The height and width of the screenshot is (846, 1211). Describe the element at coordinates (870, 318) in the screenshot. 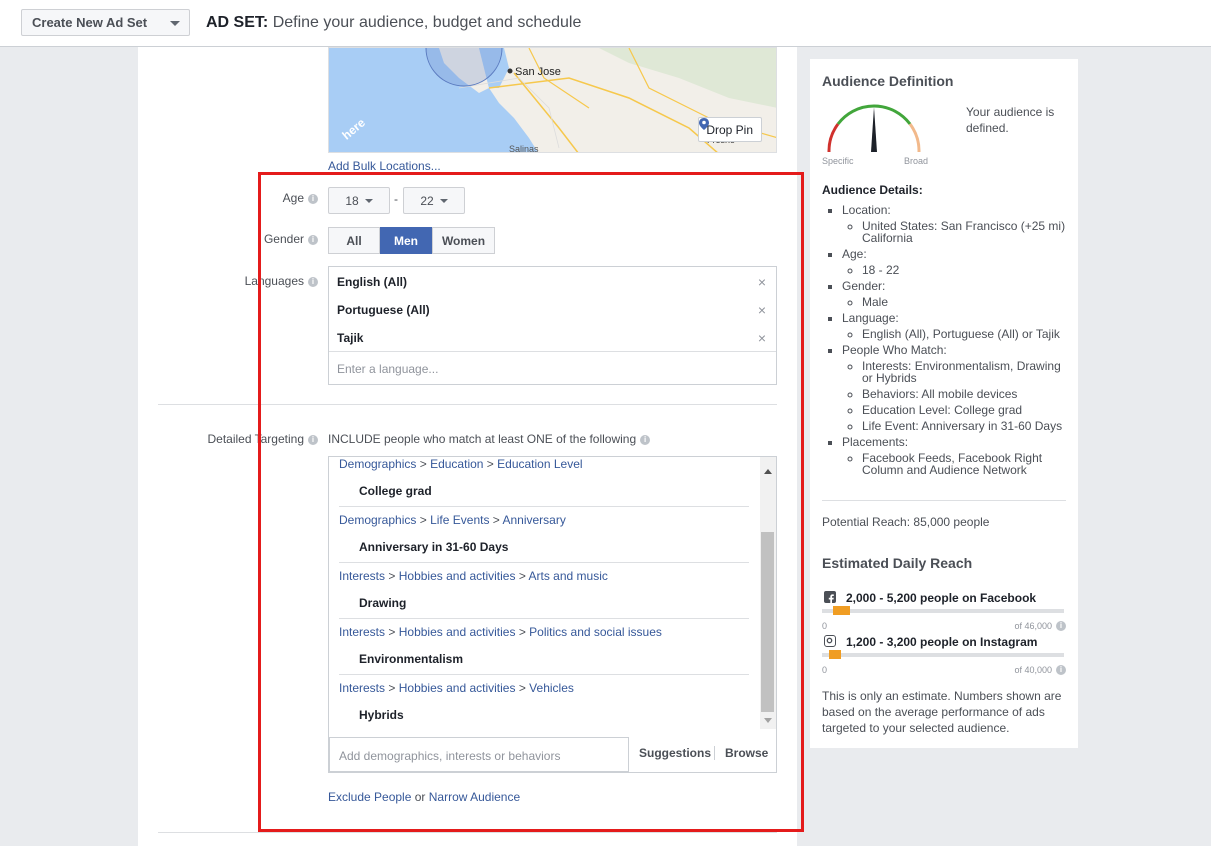

I see `detail-label: Language:` at that location.